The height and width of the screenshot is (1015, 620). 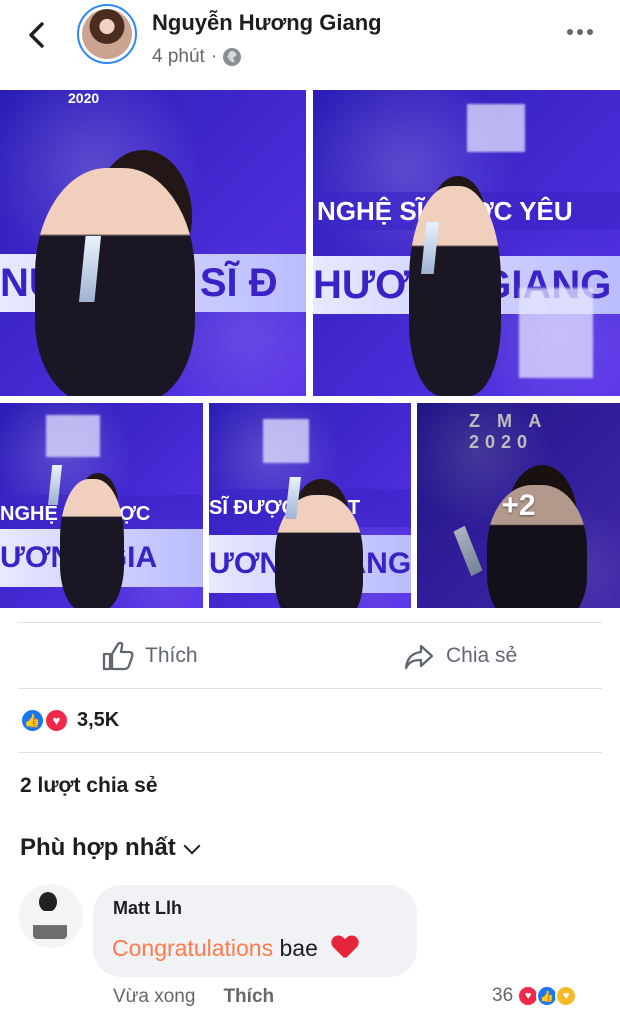 I want to click on photo-5: Z M A 2020 +2, so click(x=518, y=505).